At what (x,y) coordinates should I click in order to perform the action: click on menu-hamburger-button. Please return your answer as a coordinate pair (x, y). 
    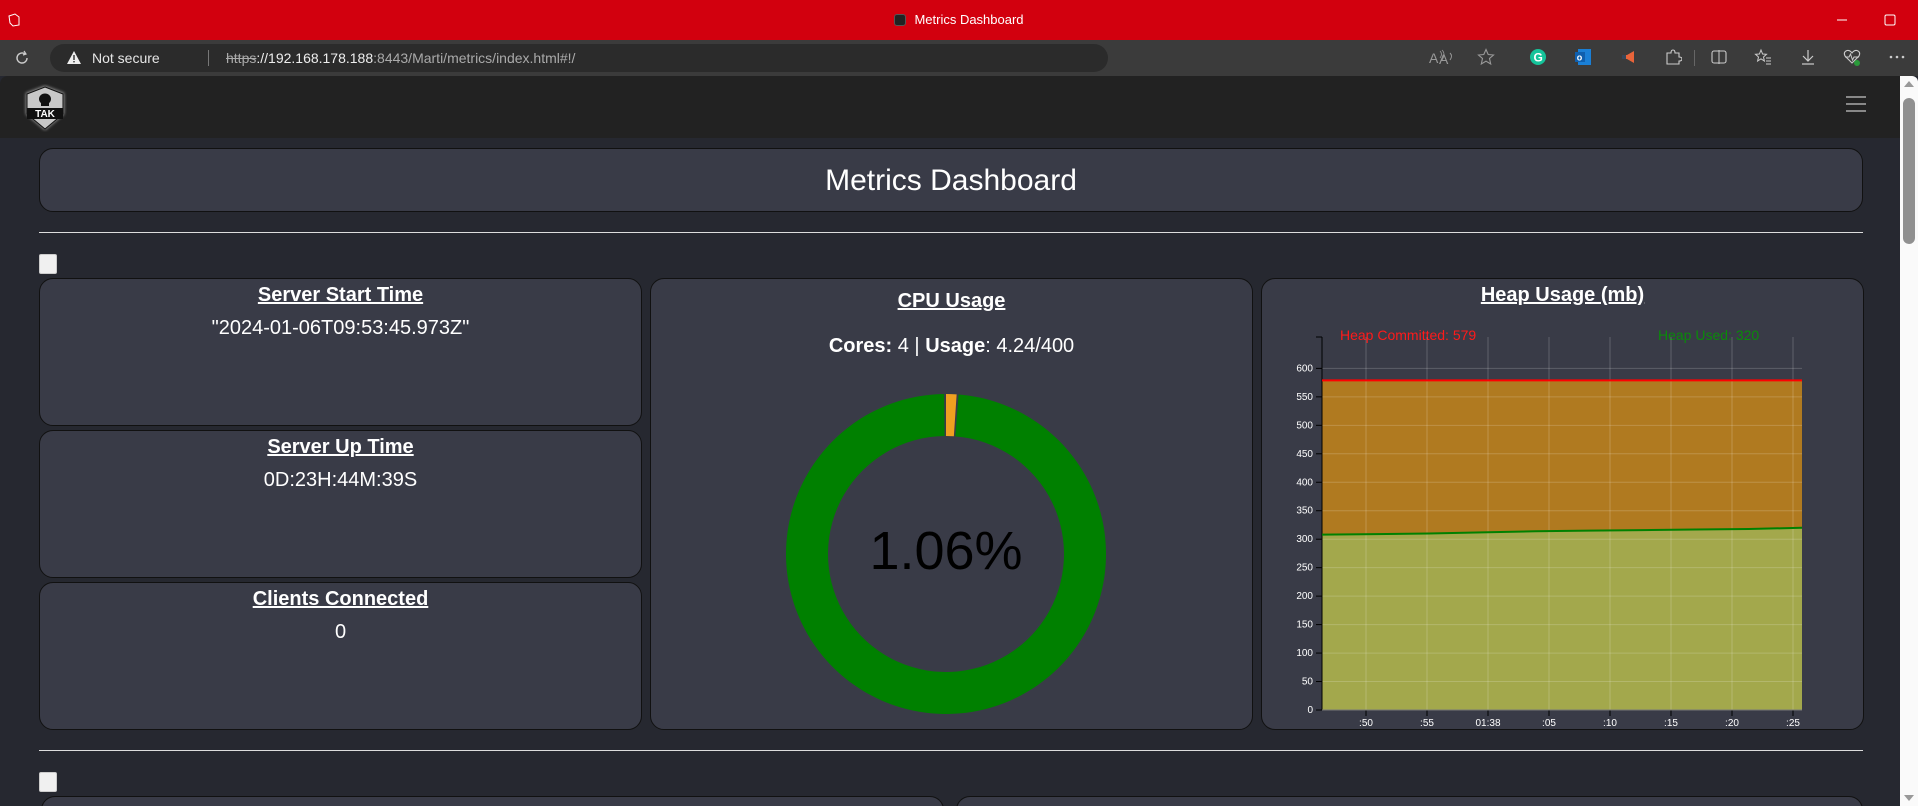
    Looking at the image, I should click on (1856, 105).